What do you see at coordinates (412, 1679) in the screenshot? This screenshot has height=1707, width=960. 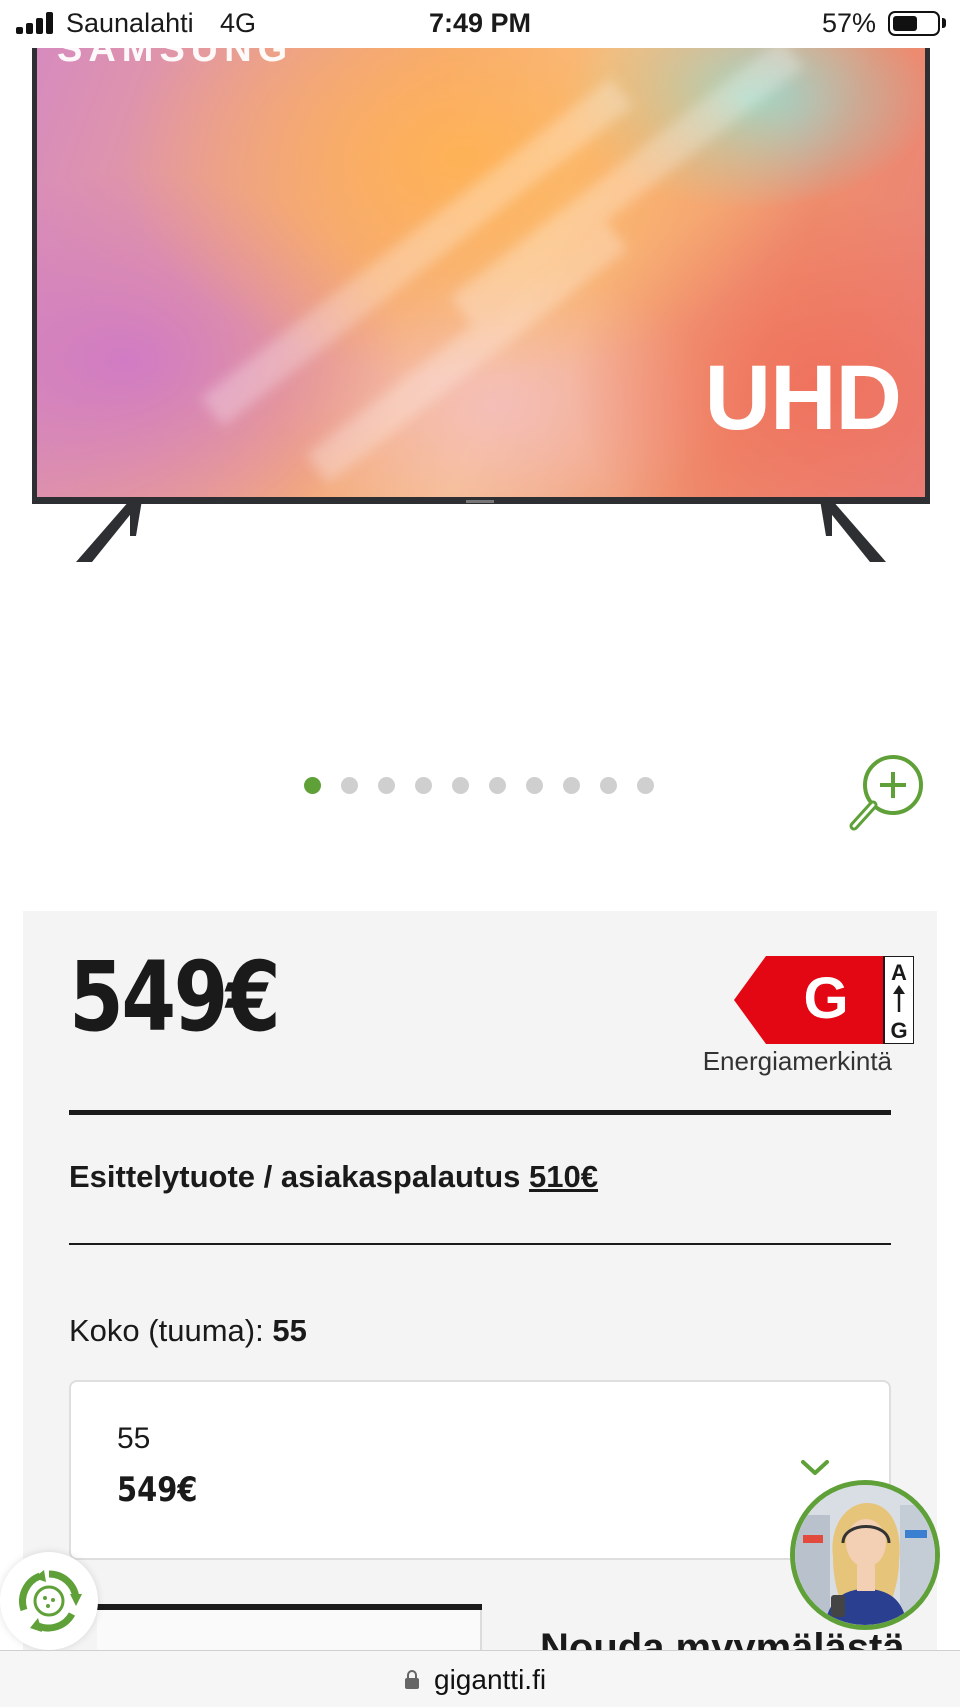 I see `lock-icon` at bounding box center [412, 1679].